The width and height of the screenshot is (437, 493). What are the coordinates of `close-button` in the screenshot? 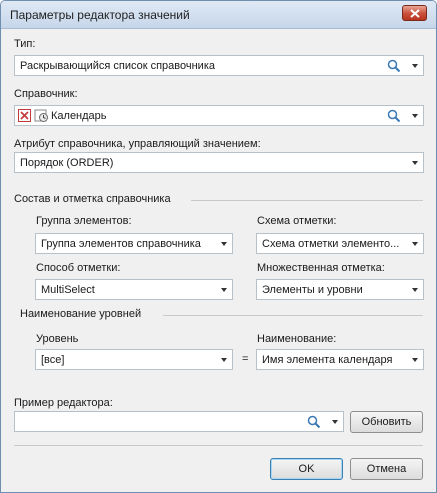 It's located at (414, 13).